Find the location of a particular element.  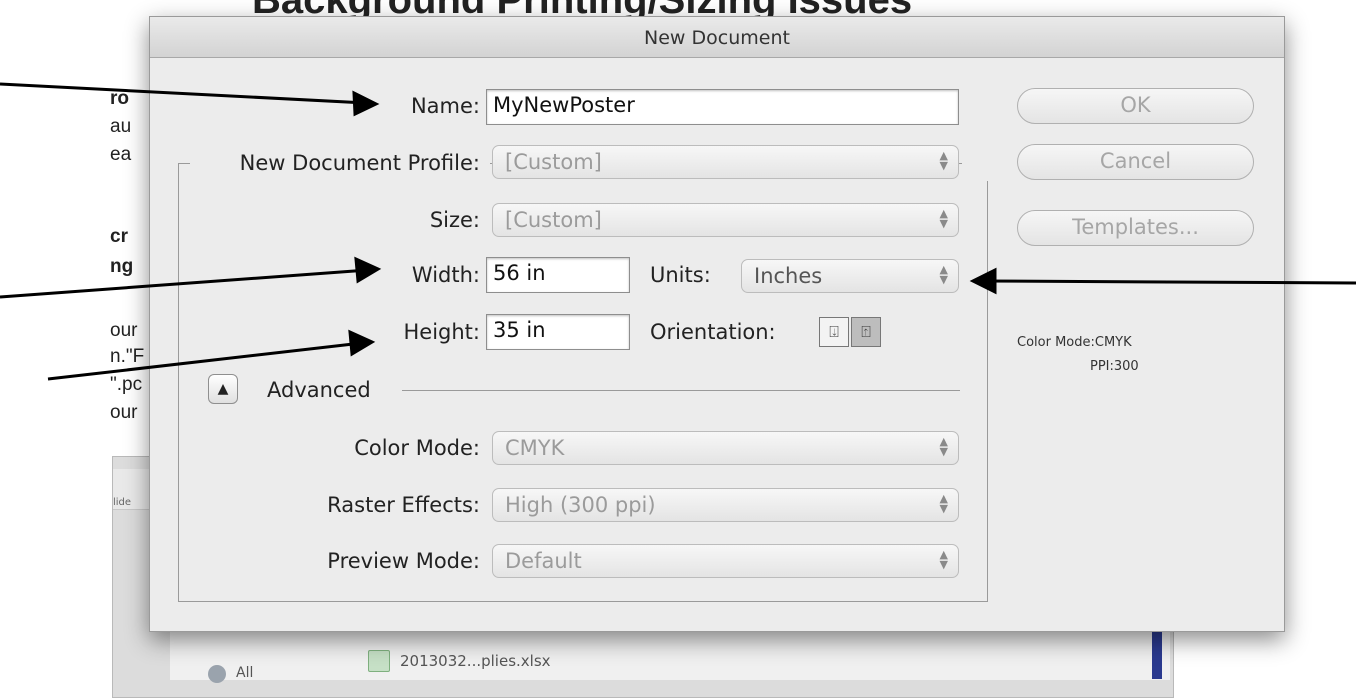

color-mode-select: CMYK ▲ ▼ is located at coordinates (725, 448).